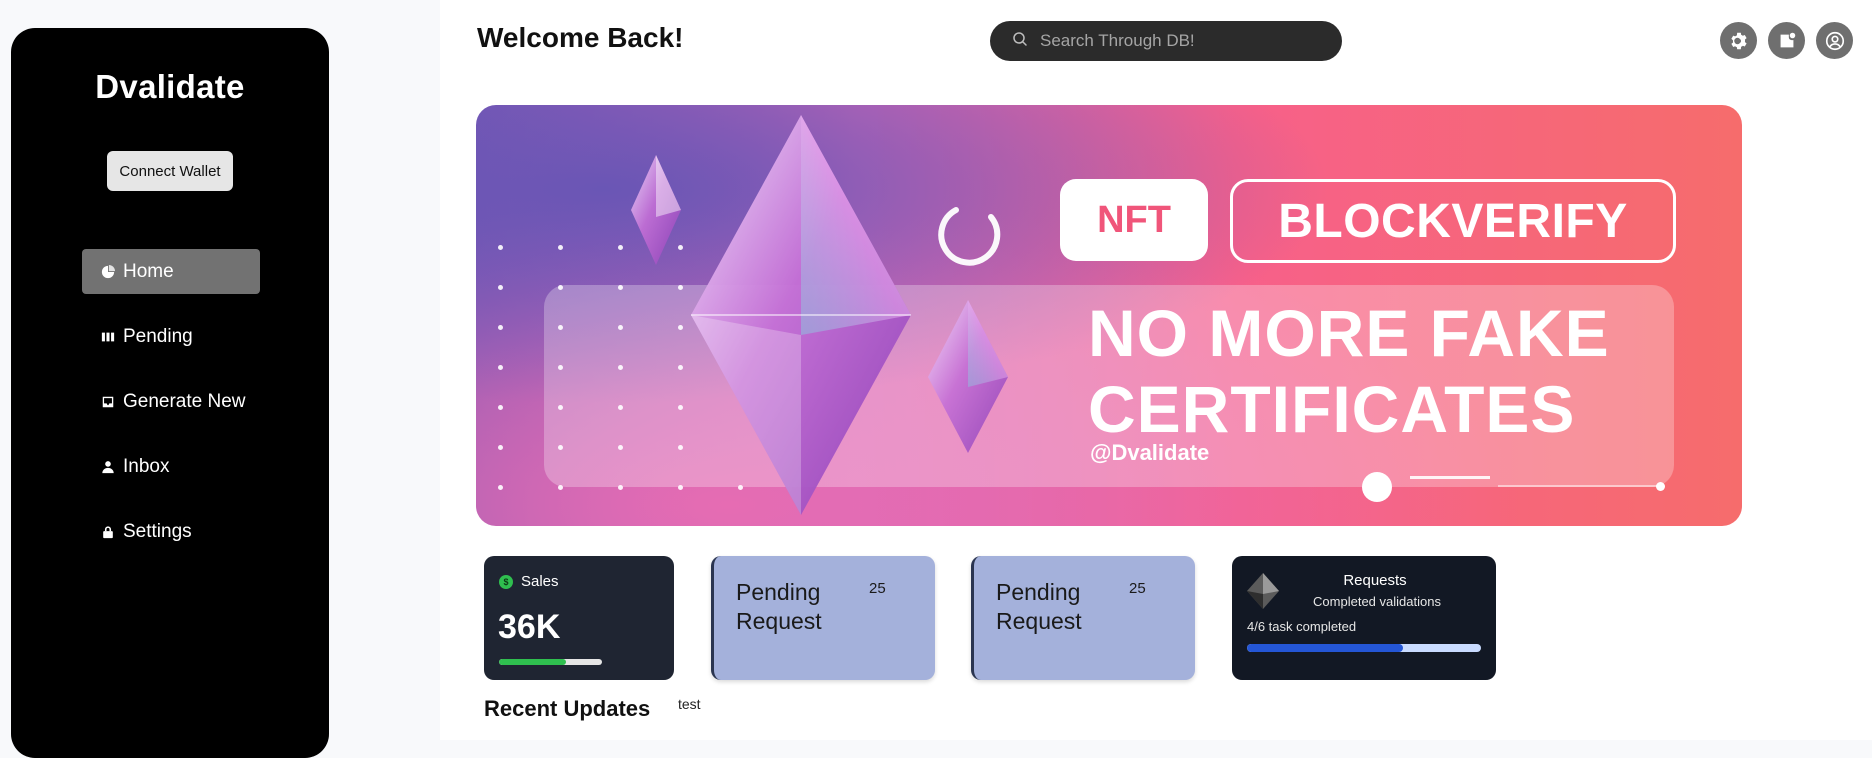  What do you see at coordinates (580, 37) in the screenshot?
I see `page-title: Welcome Back!` at bounding box center [580, 37].